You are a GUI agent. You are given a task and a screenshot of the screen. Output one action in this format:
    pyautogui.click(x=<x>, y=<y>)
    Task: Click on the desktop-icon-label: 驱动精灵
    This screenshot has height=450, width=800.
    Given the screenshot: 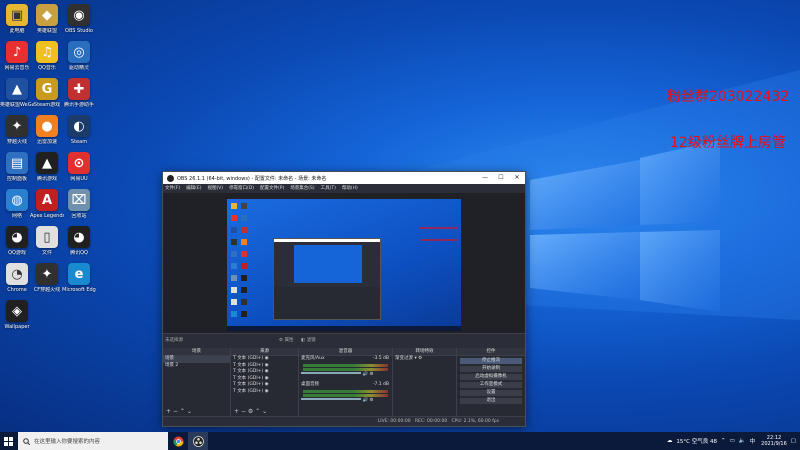 What is the action you would take?
    pyautogui.click(x=78, y=68)
    